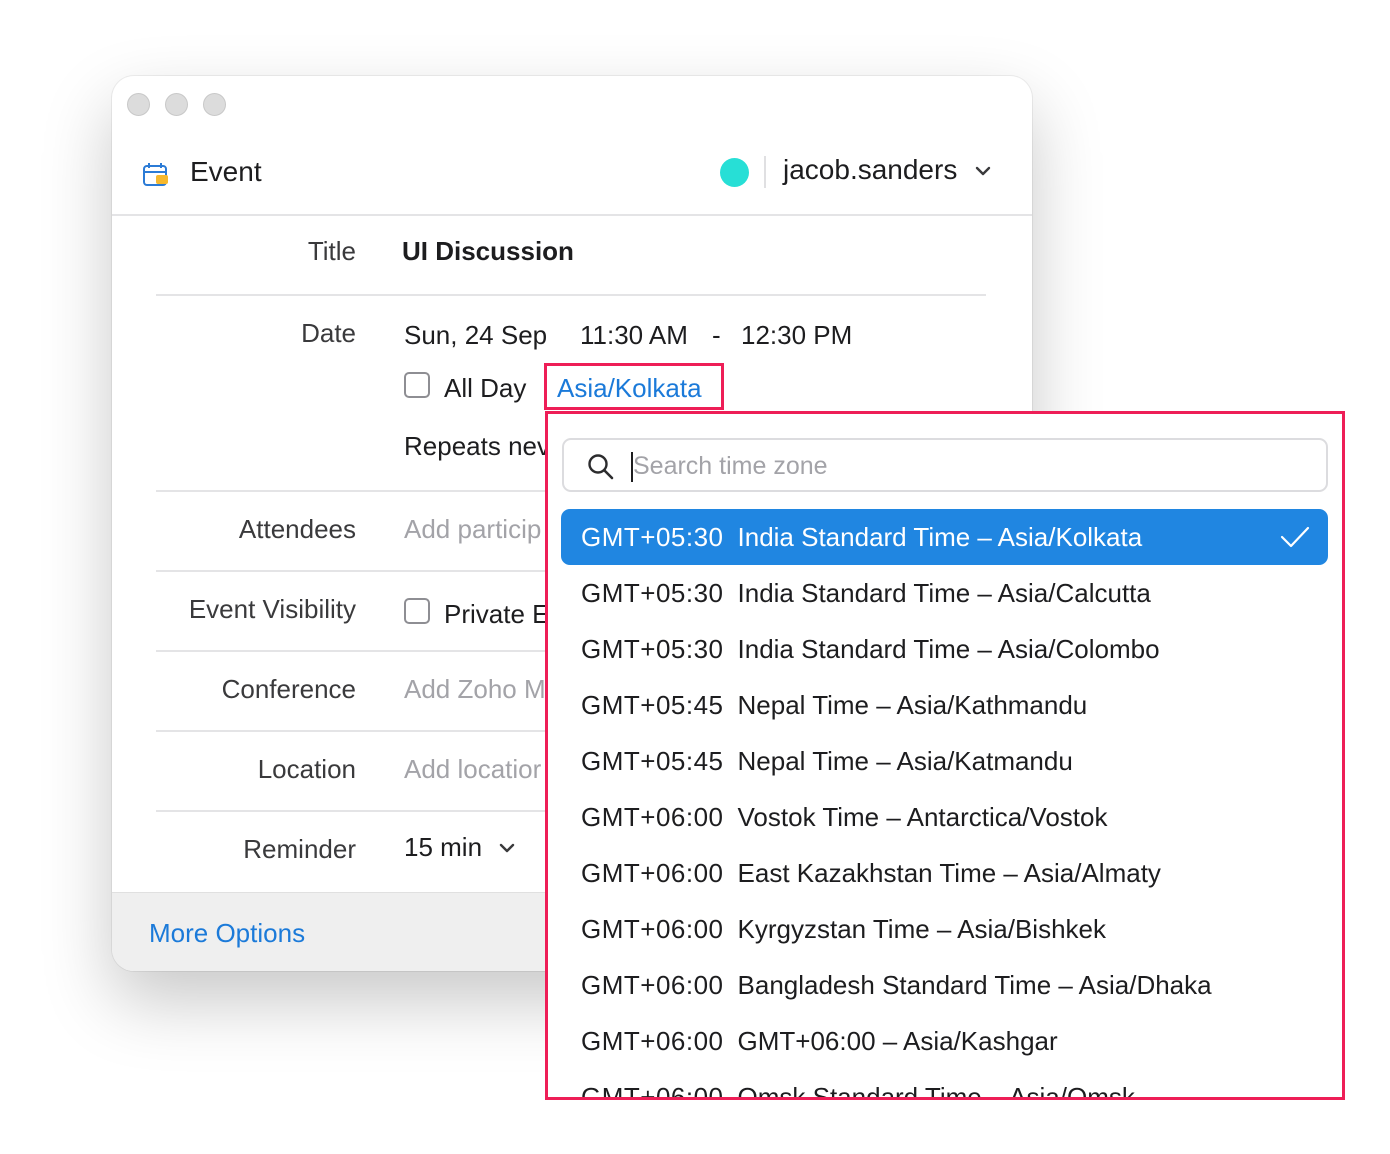 The height and width of the screenshot is (1154, 1390). I want to click on reminder-select: 15 min, so click(443, 847).